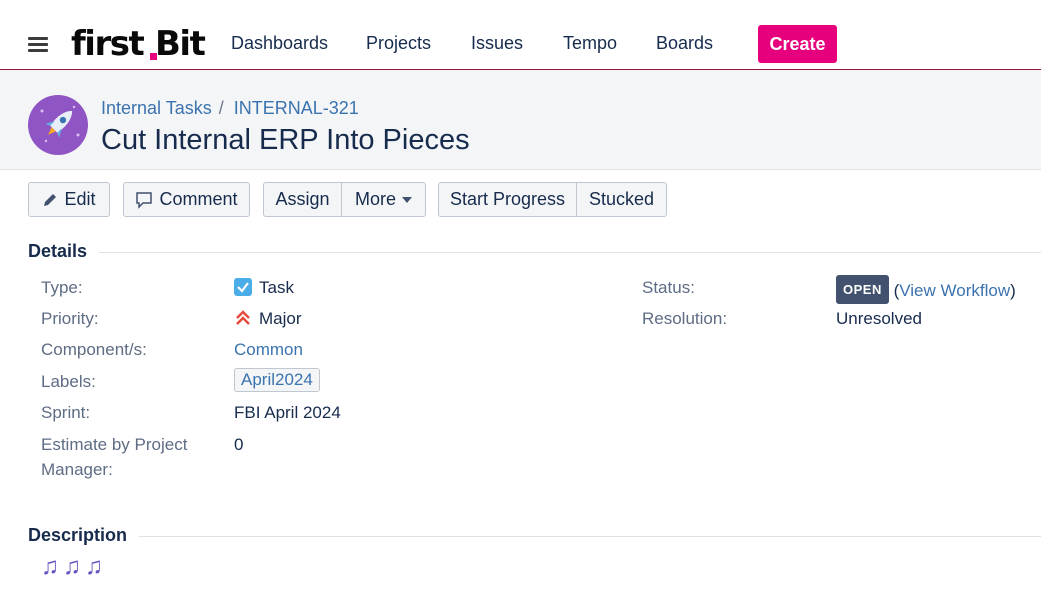  What do you see at coordinates (38, 44) in the screenshot?
I see `menu-icon` at bounding box center [38, 44].